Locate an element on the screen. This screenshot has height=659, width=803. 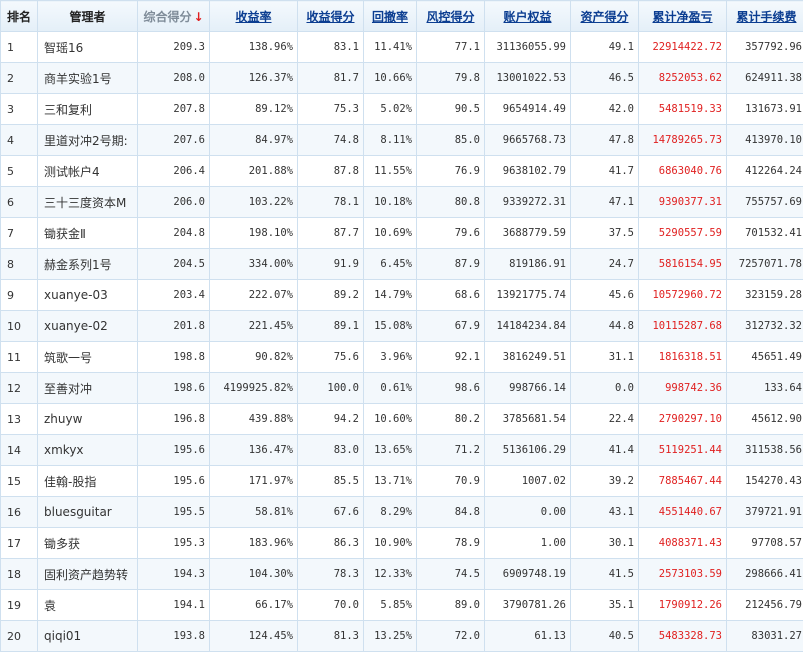
cell-fees: 412264.24 is located at coordinates (764, 171).